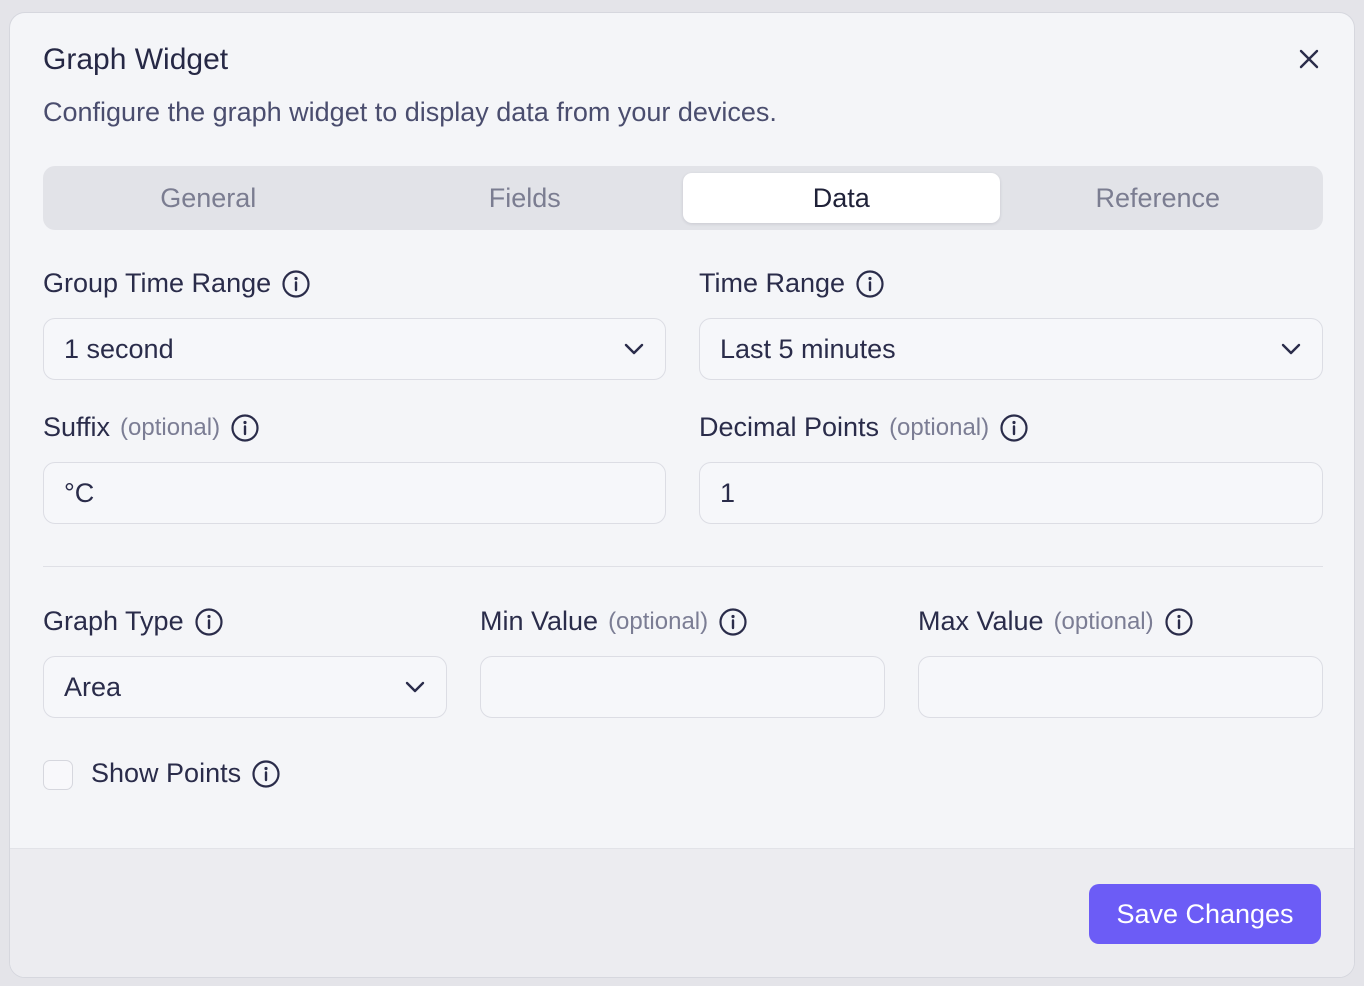 Image resolution: width=1364 pixels, height=986 pixels. I want to click on suffix-input: °C, so click(354, 493).